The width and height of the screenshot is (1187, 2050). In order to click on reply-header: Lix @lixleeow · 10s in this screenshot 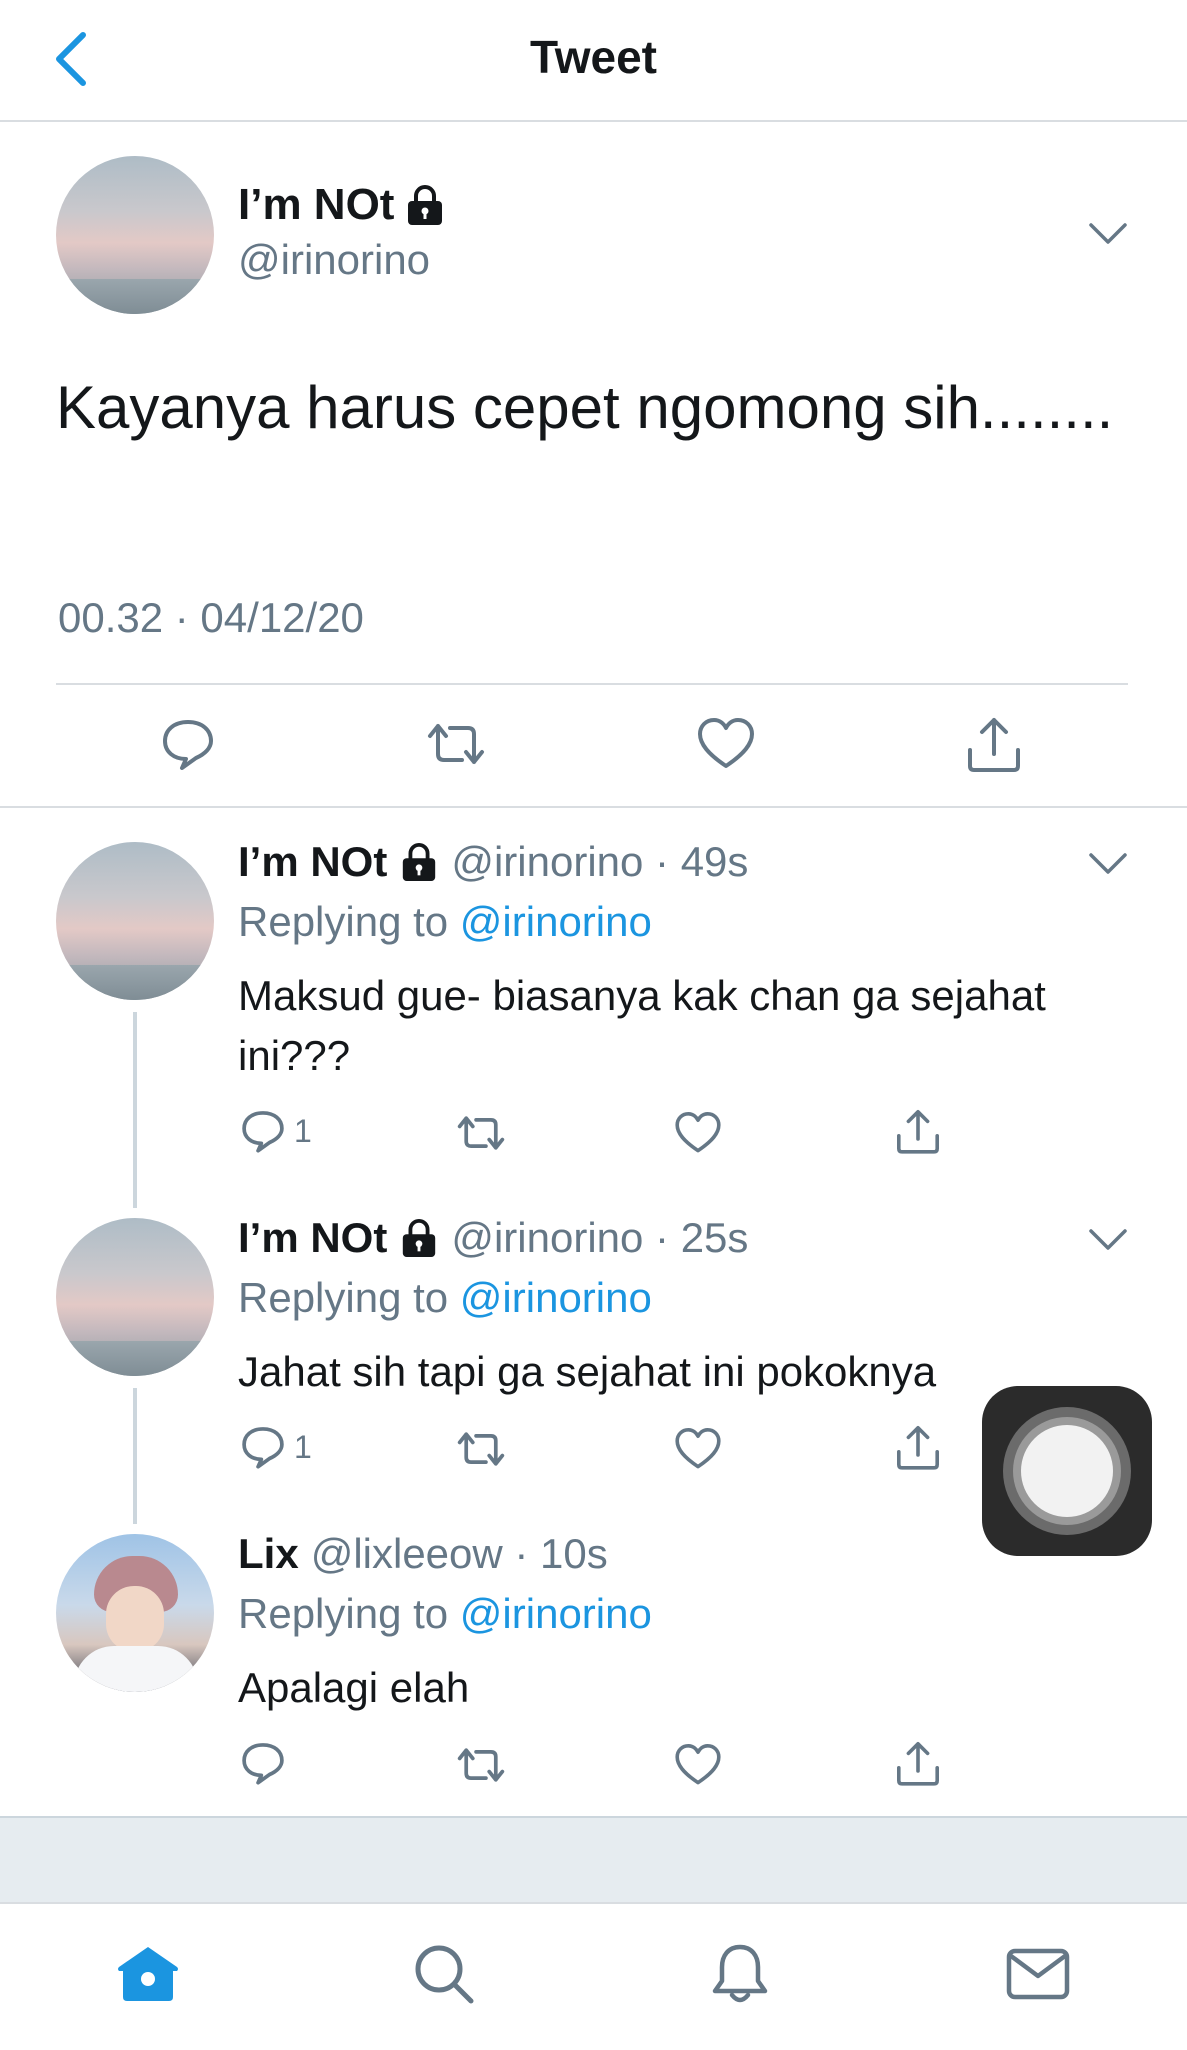, I will do `click(423, 1554)`.